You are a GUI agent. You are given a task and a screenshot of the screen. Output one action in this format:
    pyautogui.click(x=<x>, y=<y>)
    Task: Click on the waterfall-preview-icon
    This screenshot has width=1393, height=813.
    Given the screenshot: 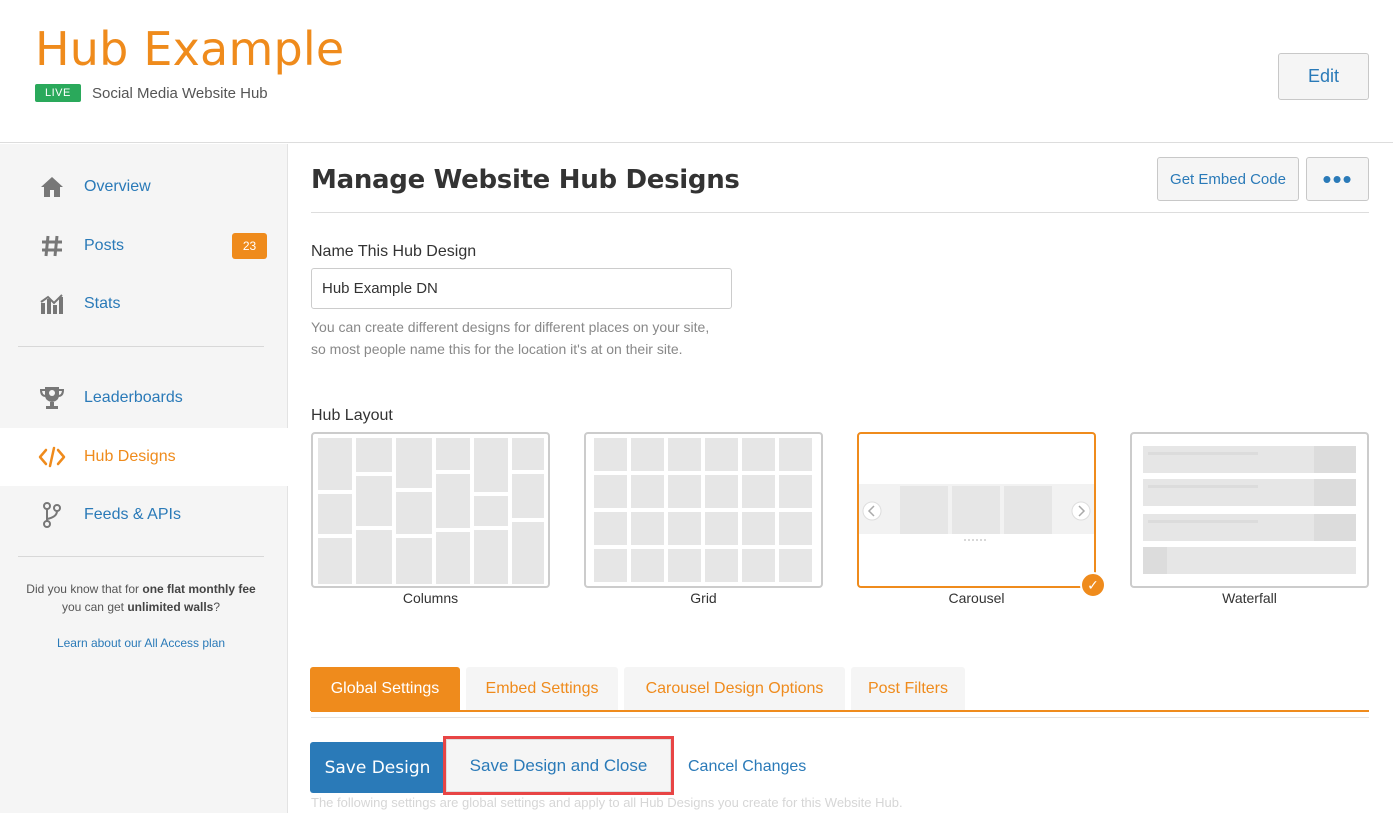 What is the action you would take?
    pyautogui.click(x=1249, y=510)
    